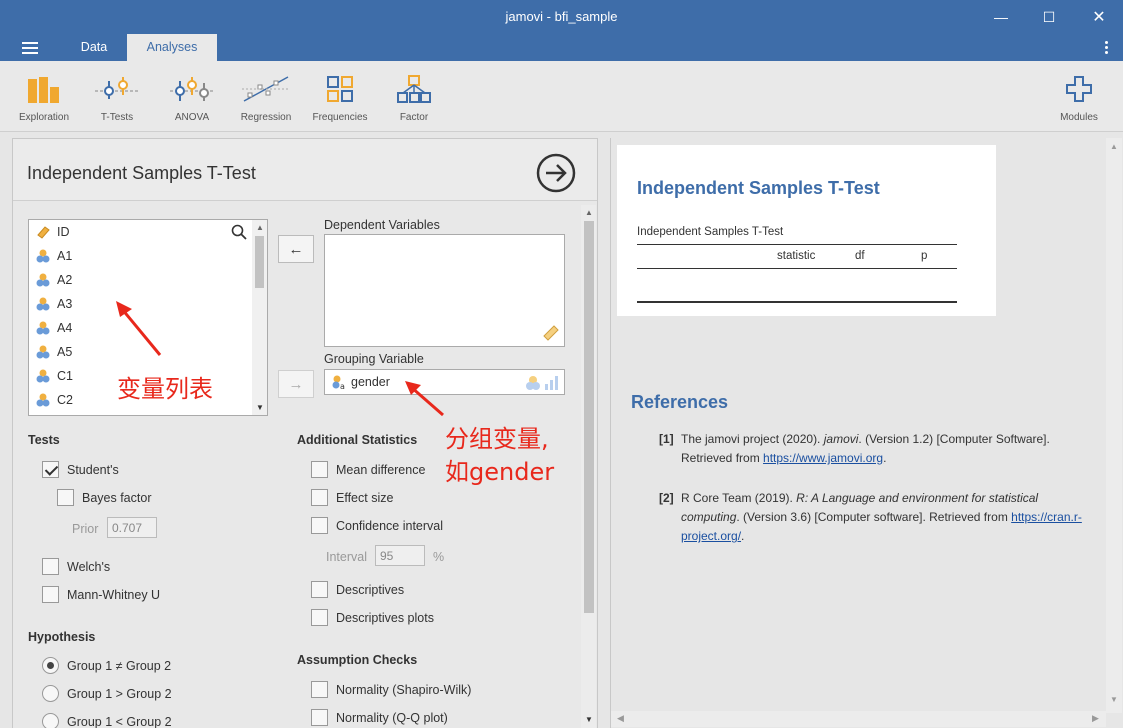 The image size is (1123, 728). I want to click on list-item: C2, so click(54, 400).